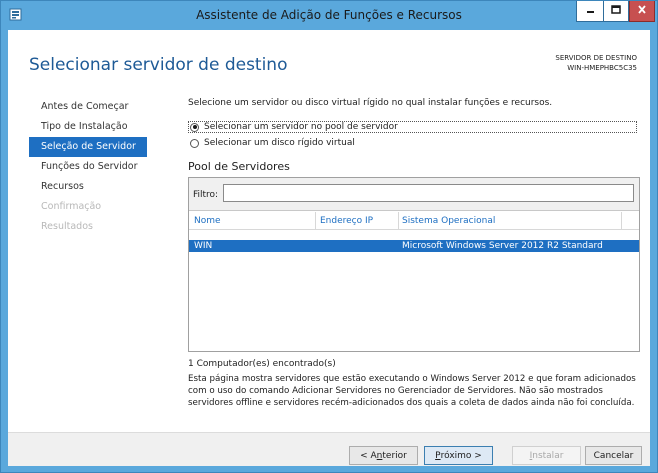 This screenshot has width=658, height=473. Describe the element at coordinates (88, 107) in the screenshot. I see `nav-item-antes-de-comecar: Antes de Começar` at that location.